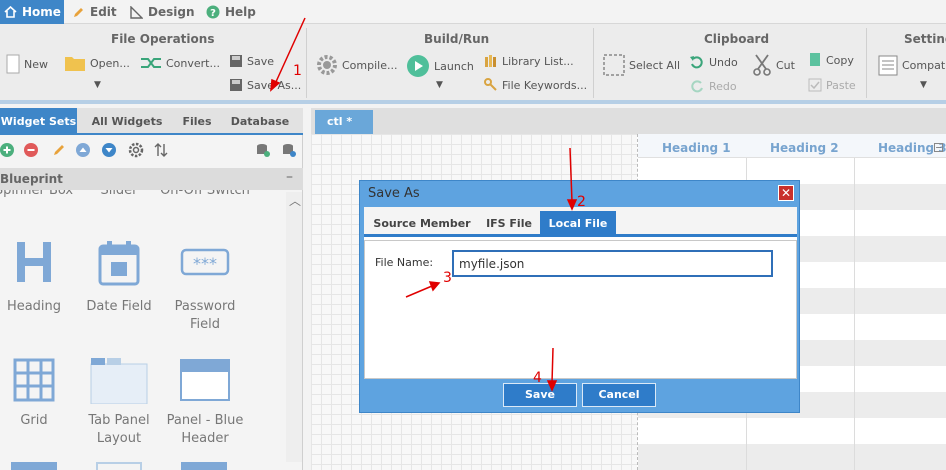 The height and width of the screenshot is (470, 946). What do you see at coordinates (7, 150) in the screenshot?
I see `add-icon` at bounding box center [7, 150].